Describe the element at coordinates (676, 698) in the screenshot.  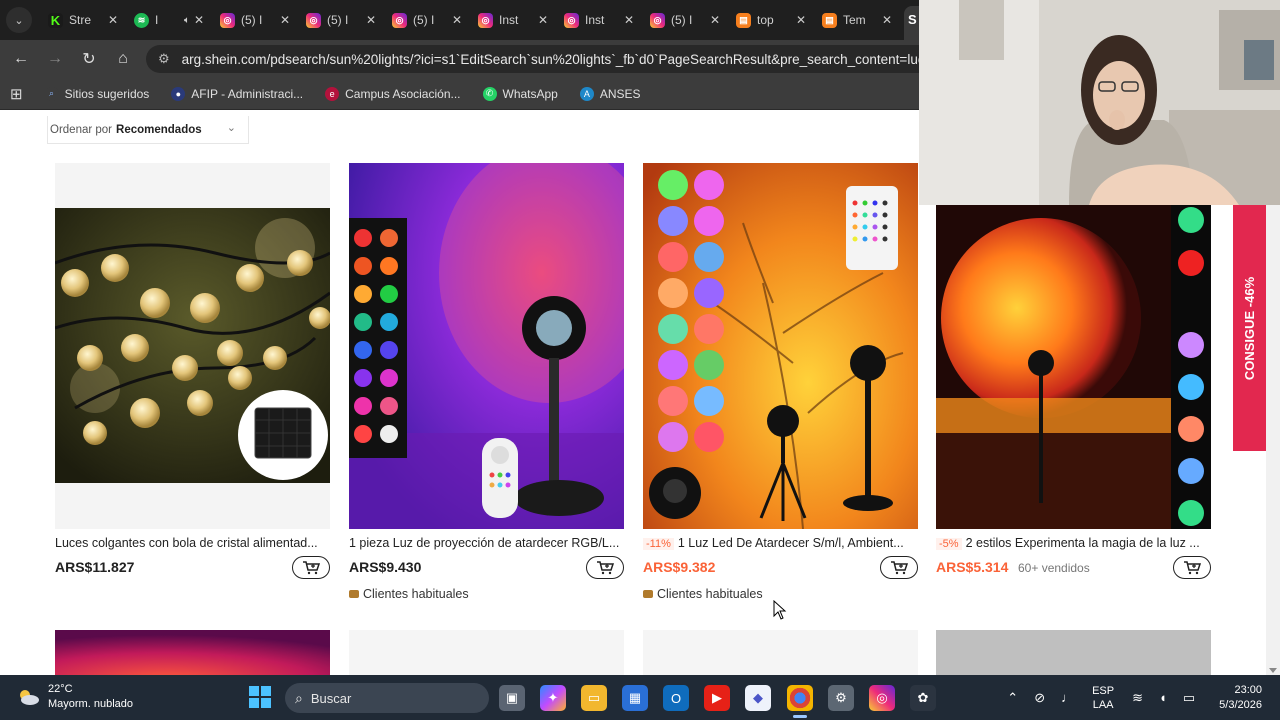
I see `outlook-icon: O` at that location.